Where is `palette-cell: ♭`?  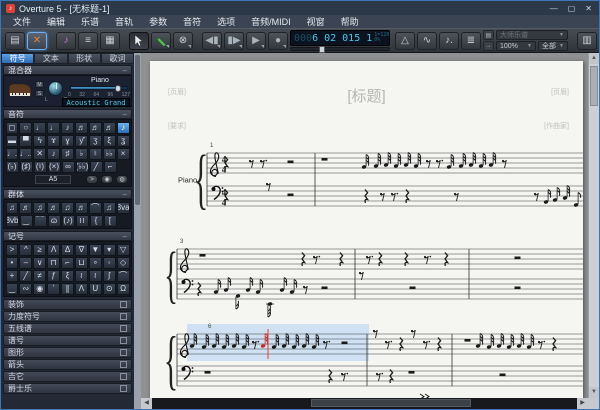
palette-cell: ♭ is located at coordinates (81, 153).